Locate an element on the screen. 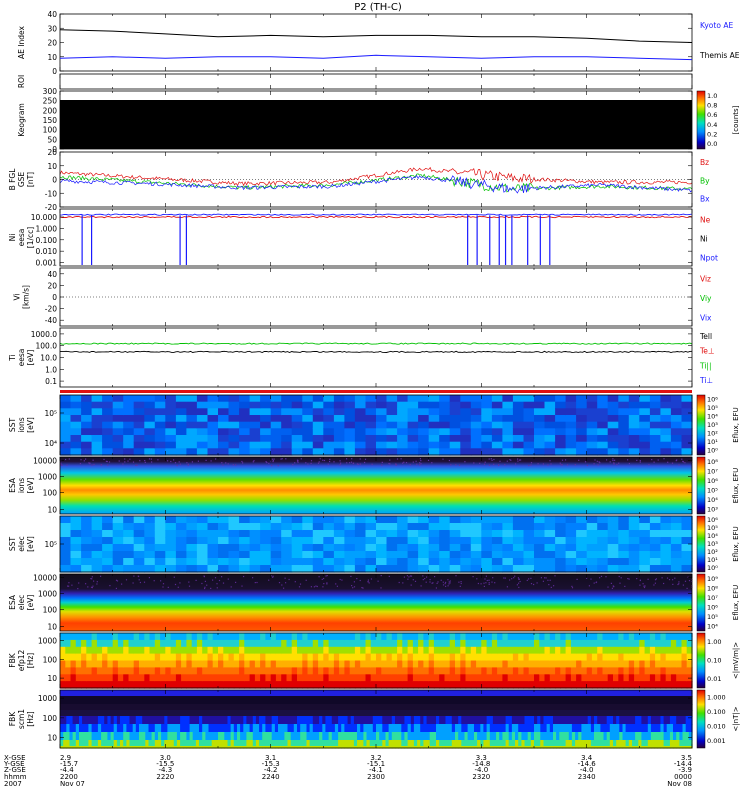  esa_i-colorbar-unit: Eflux, EFU is located at coordinates (736, 485).